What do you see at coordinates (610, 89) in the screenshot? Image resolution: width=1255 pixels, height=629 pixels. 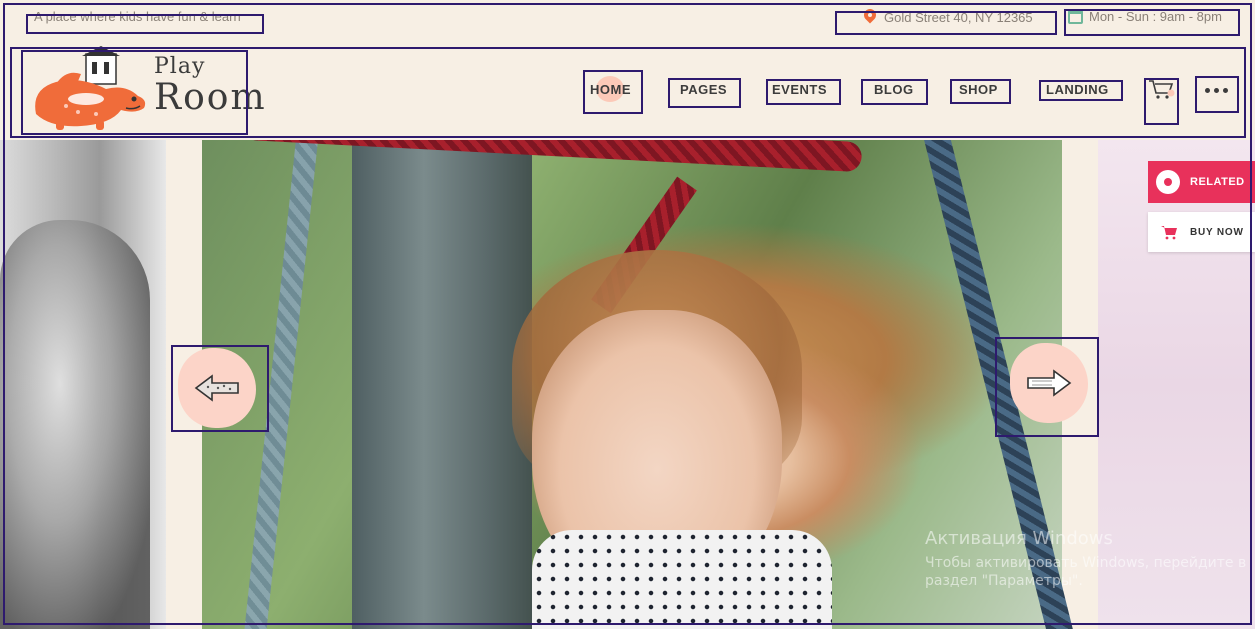 I see `nav-home: HOME` at bounding box center [610, 89].